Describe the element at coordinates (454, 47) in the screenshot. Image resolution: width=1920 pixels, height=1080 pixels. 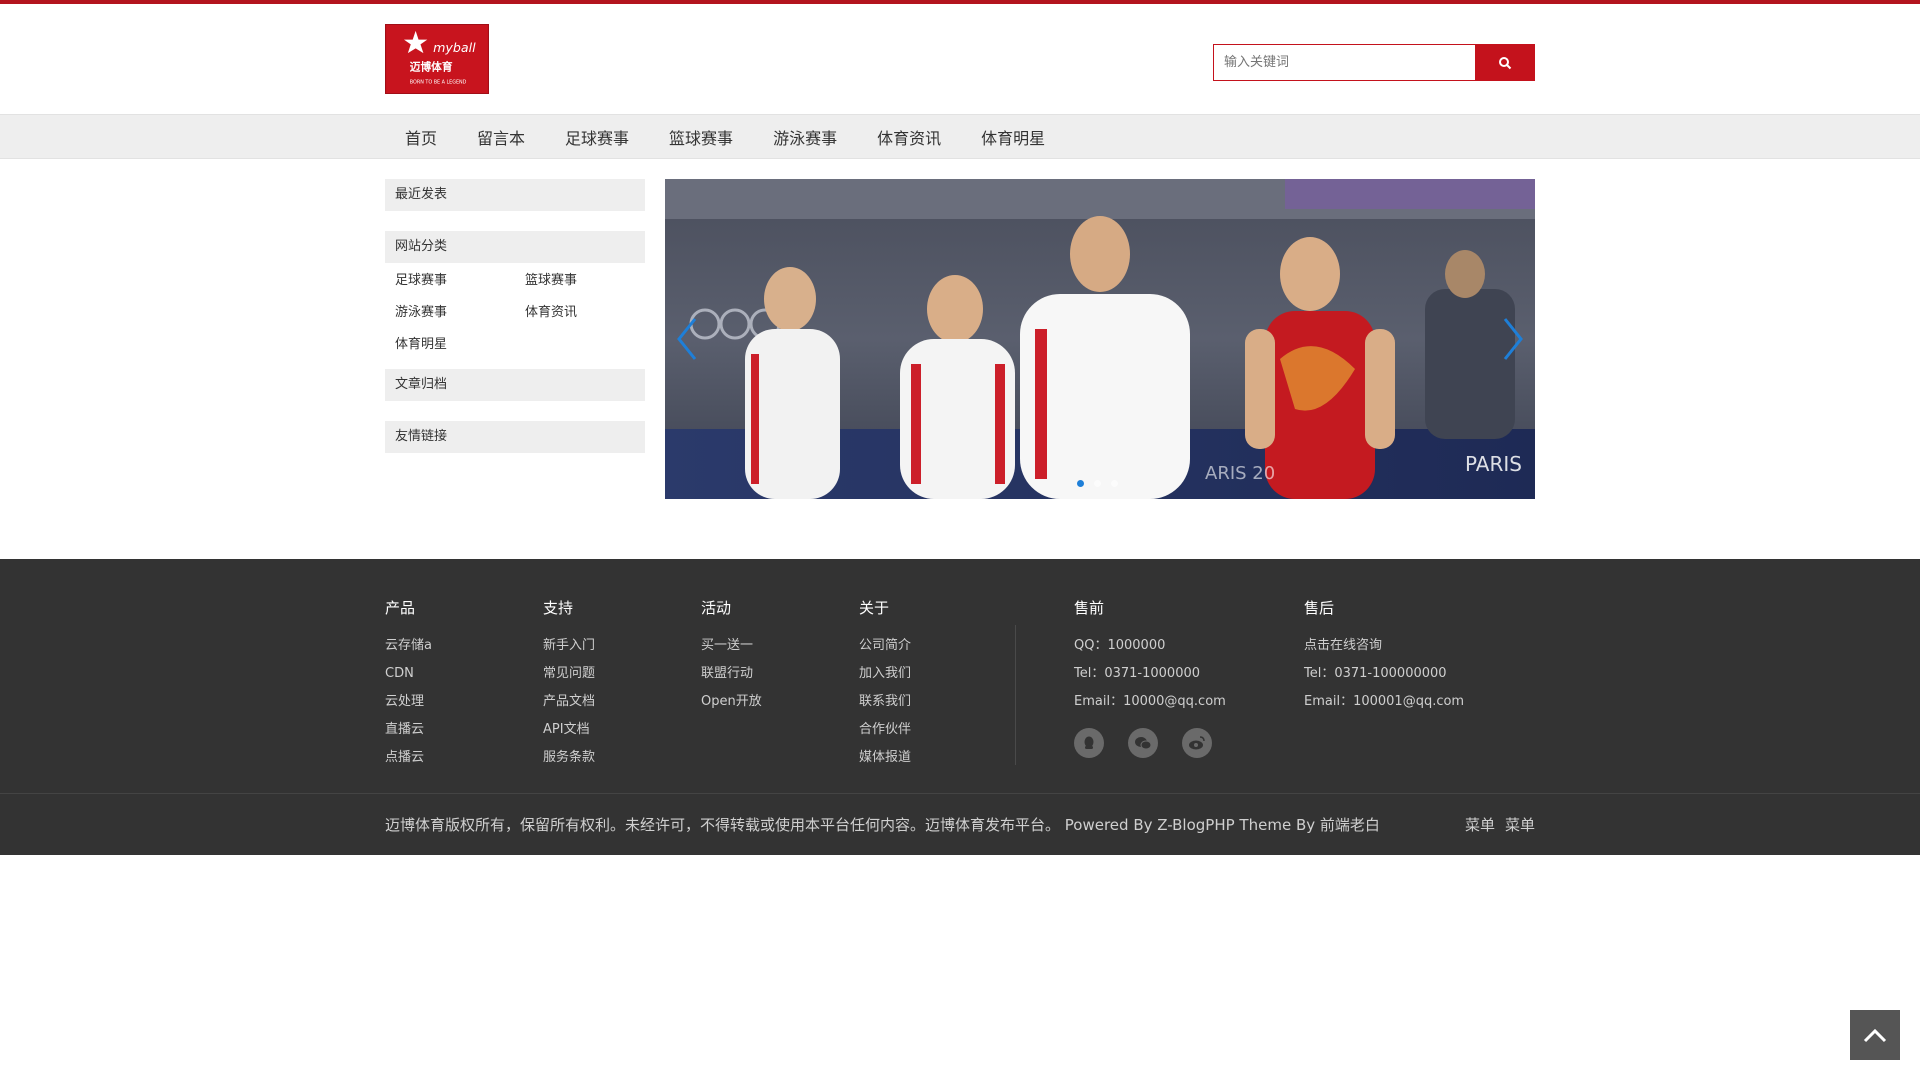
I see `svg-text: myball` at that location.